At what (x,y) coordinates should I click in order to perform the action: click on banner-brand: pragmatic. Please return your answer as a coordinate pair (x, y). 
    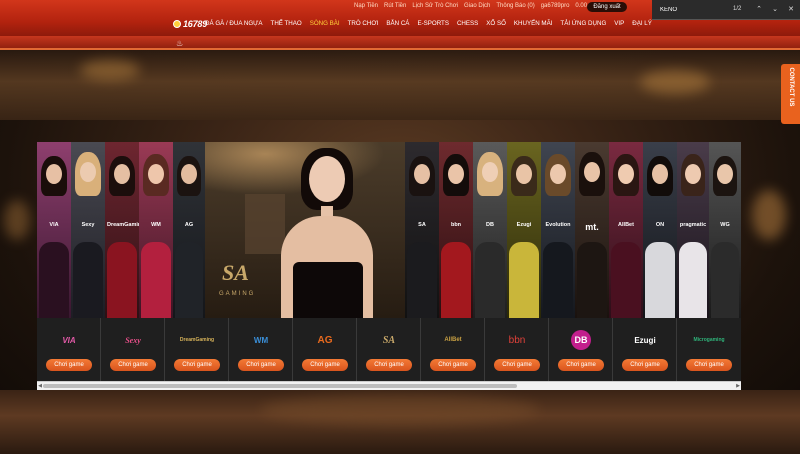
    Looking at the image, I should click on (693, 225).